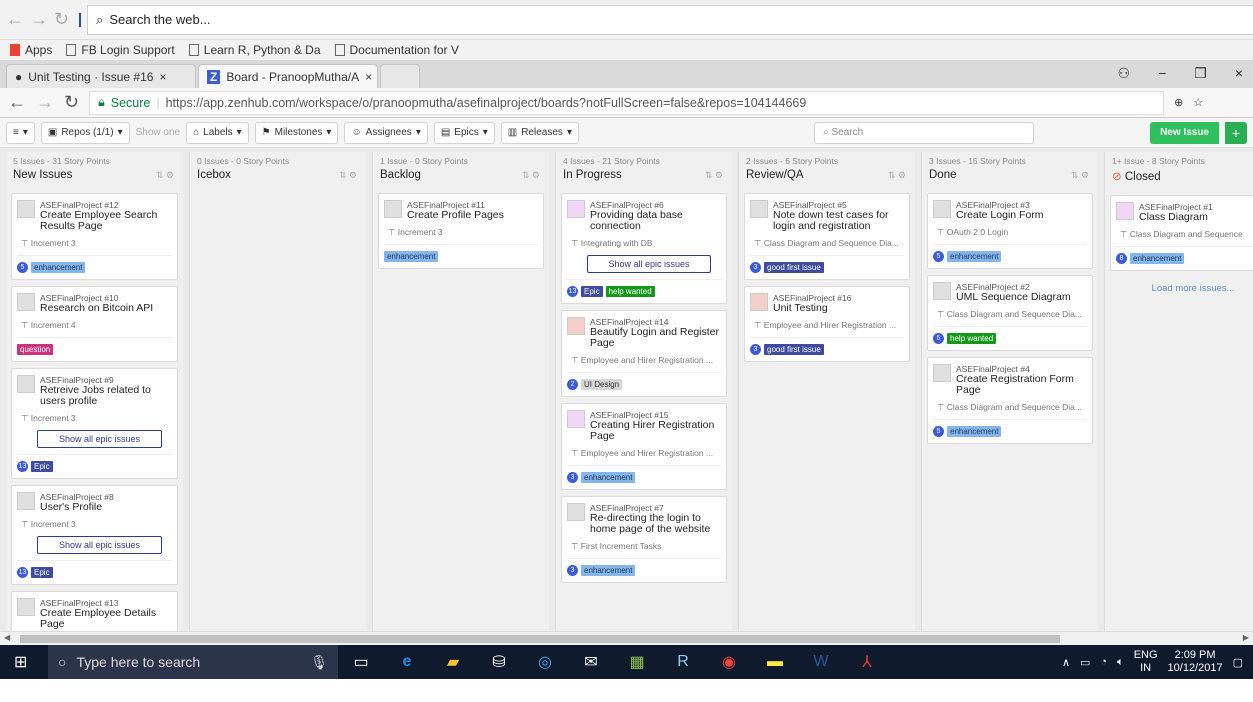  I want to click on star-icon: ☆, so click(1198, 102).